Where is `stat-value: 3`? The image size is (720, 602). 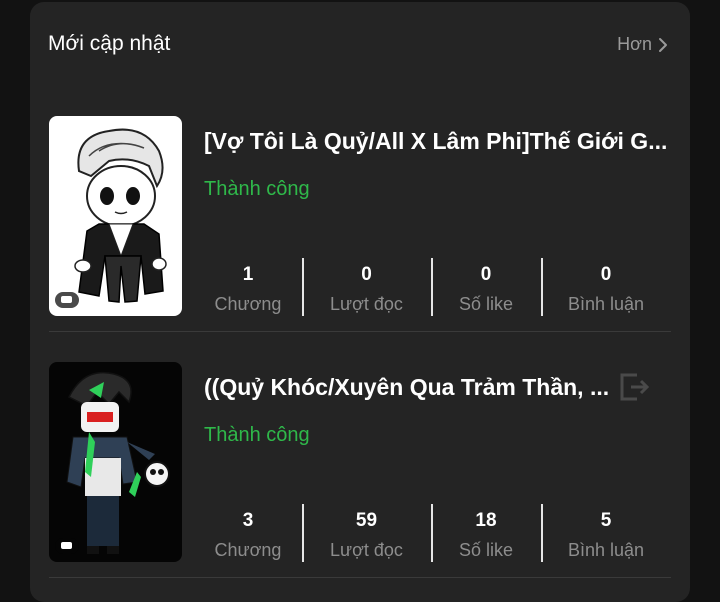 stat-value: 3 is located at coordinates (248, 520).